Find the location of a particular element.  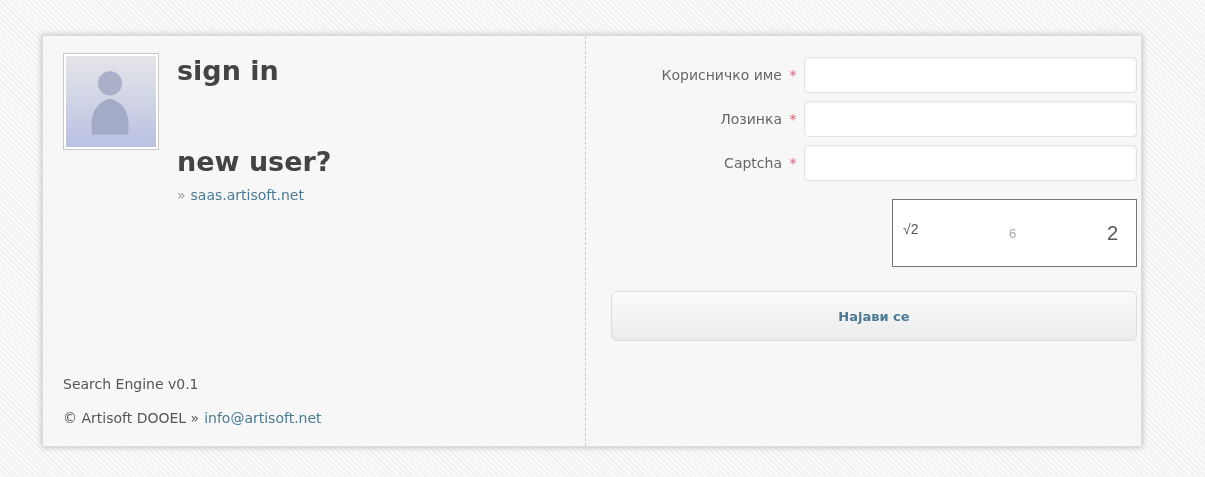

email-link: info@artisoft.net is located at coordinates (263, 418).